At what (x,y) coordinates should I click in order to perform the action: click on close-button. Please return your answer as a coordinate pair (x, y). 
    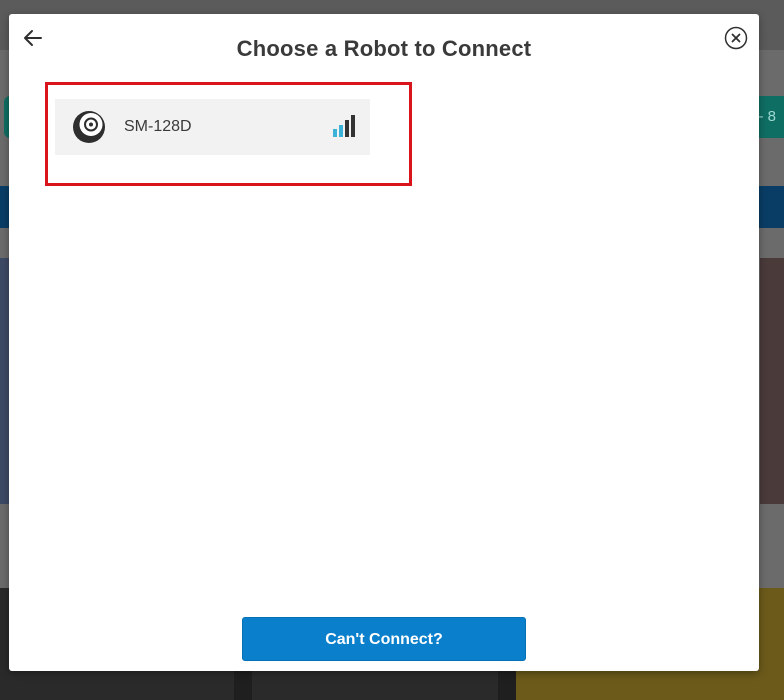
    Looking at the image, I should click on (736, 38).